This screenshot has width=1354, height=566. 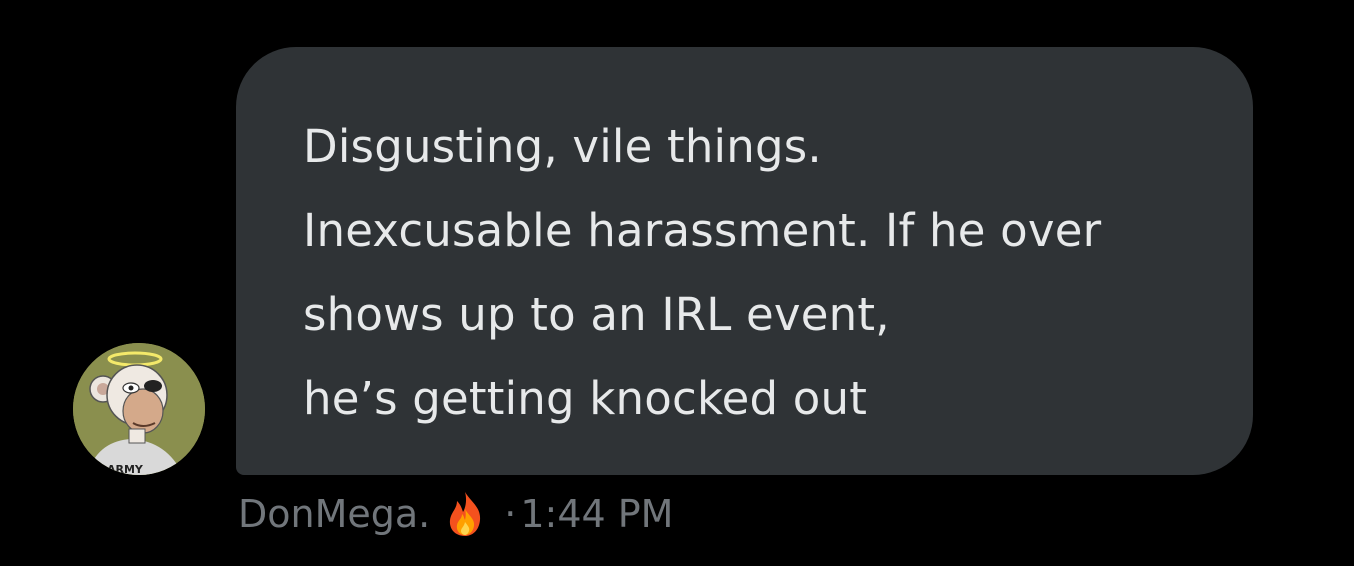 I want to click on svg-text: ARMY, so click(x=125, y=469).